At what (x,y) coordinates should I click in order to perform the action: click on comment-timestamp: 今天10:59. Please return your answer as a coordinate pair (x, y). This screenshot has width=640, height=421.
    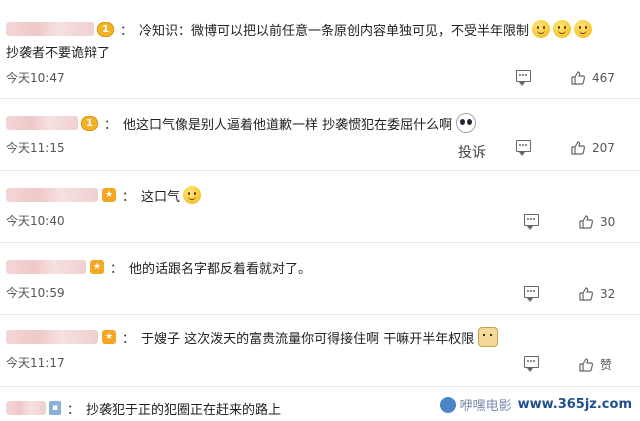
    Looking at the image, I should click on (35, 293).